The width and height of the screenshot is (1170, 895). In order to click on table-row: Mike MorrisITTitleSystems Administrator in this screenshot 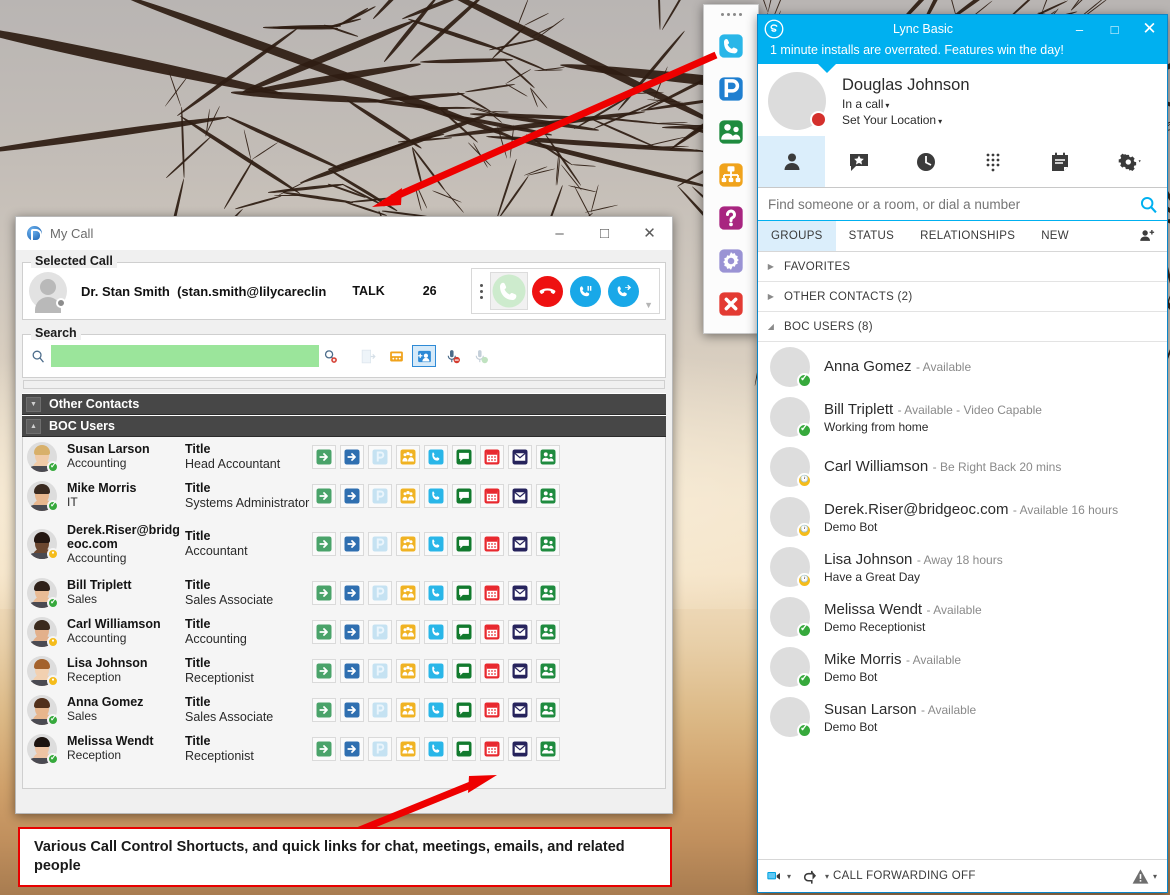, I will do `click(344, 495)`.